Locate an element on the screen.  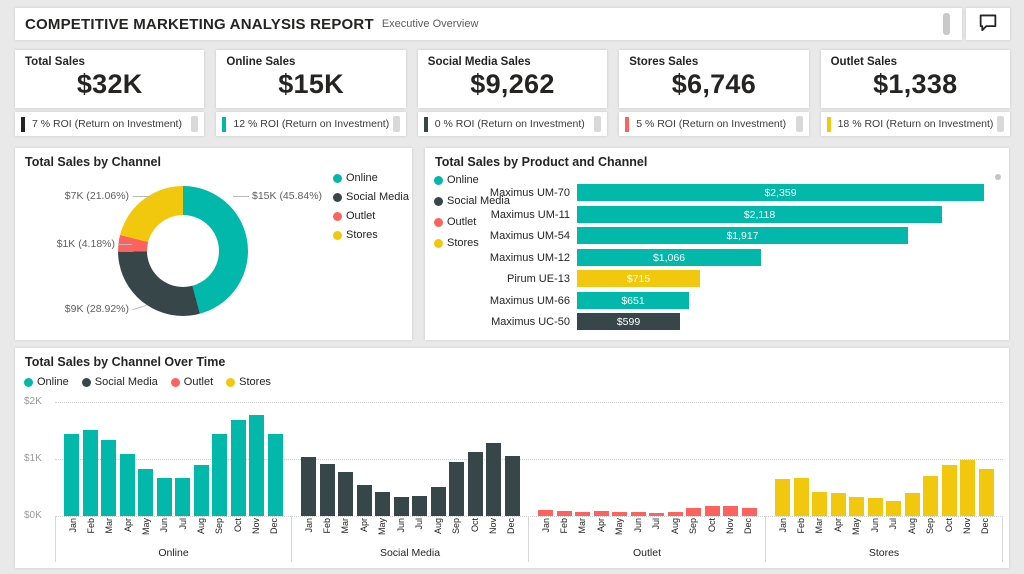
month-label: Oct is located at coordinates (237, 532).